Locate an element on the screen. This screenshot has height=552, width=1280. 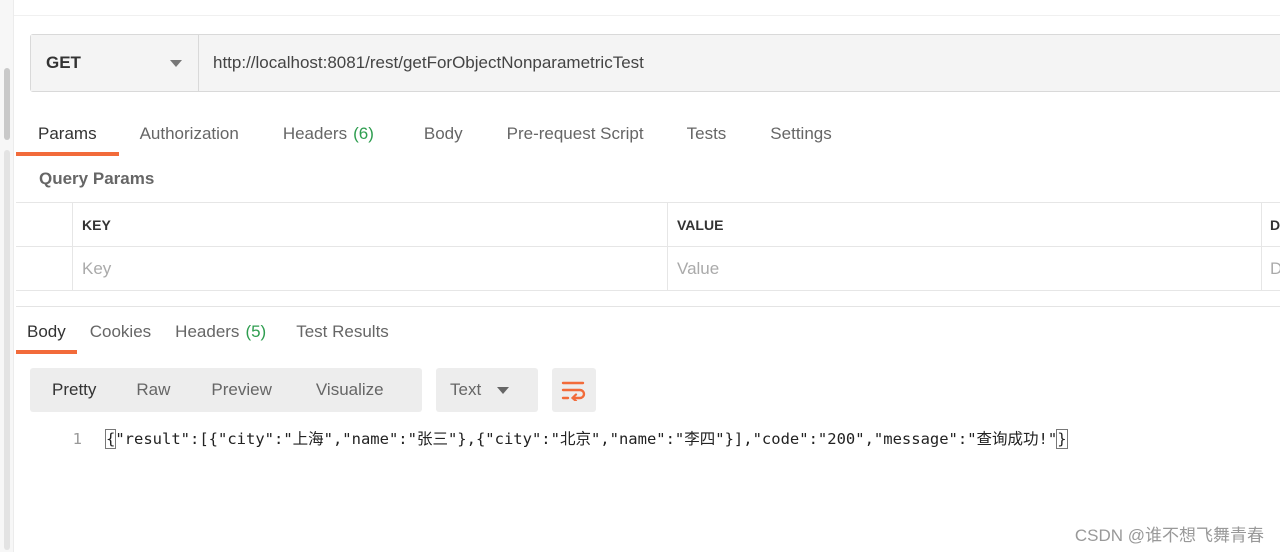
tab-label: Authorization is located at coordinates (189, 133).